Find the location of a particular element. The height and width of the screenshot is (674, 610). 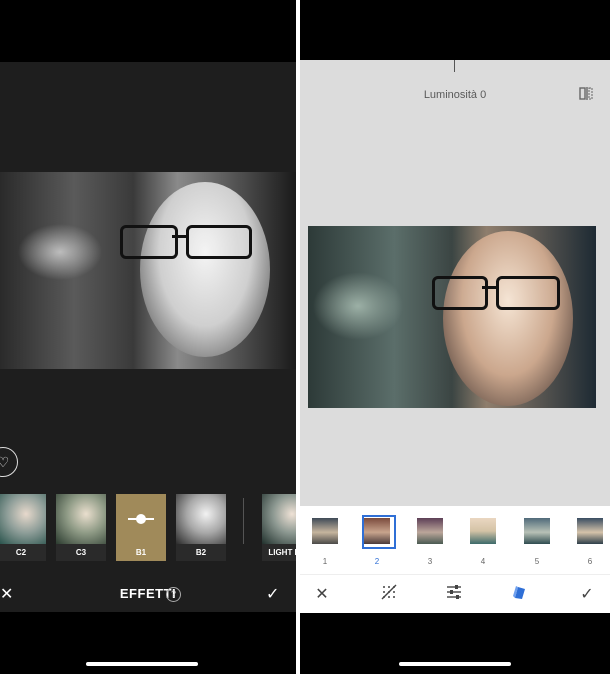

preset-number: 6 is located at coordinates (590, 561).